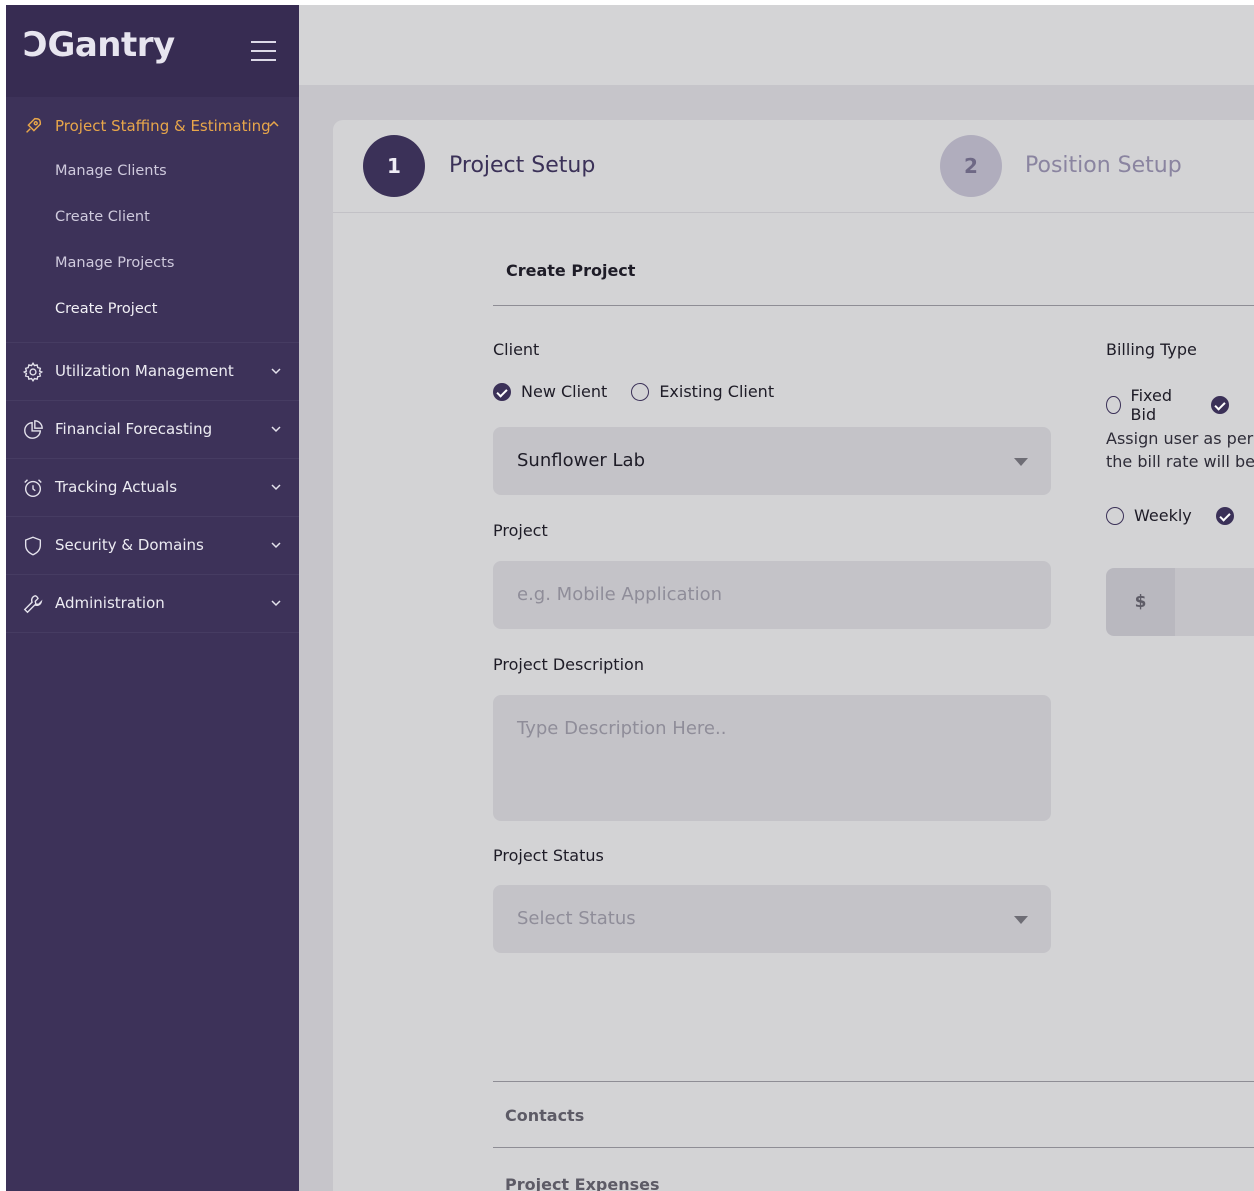 Image resolution: width=1254 pixels, height=1191 pixels. I want to click on gear-icon, so click(33, 372).